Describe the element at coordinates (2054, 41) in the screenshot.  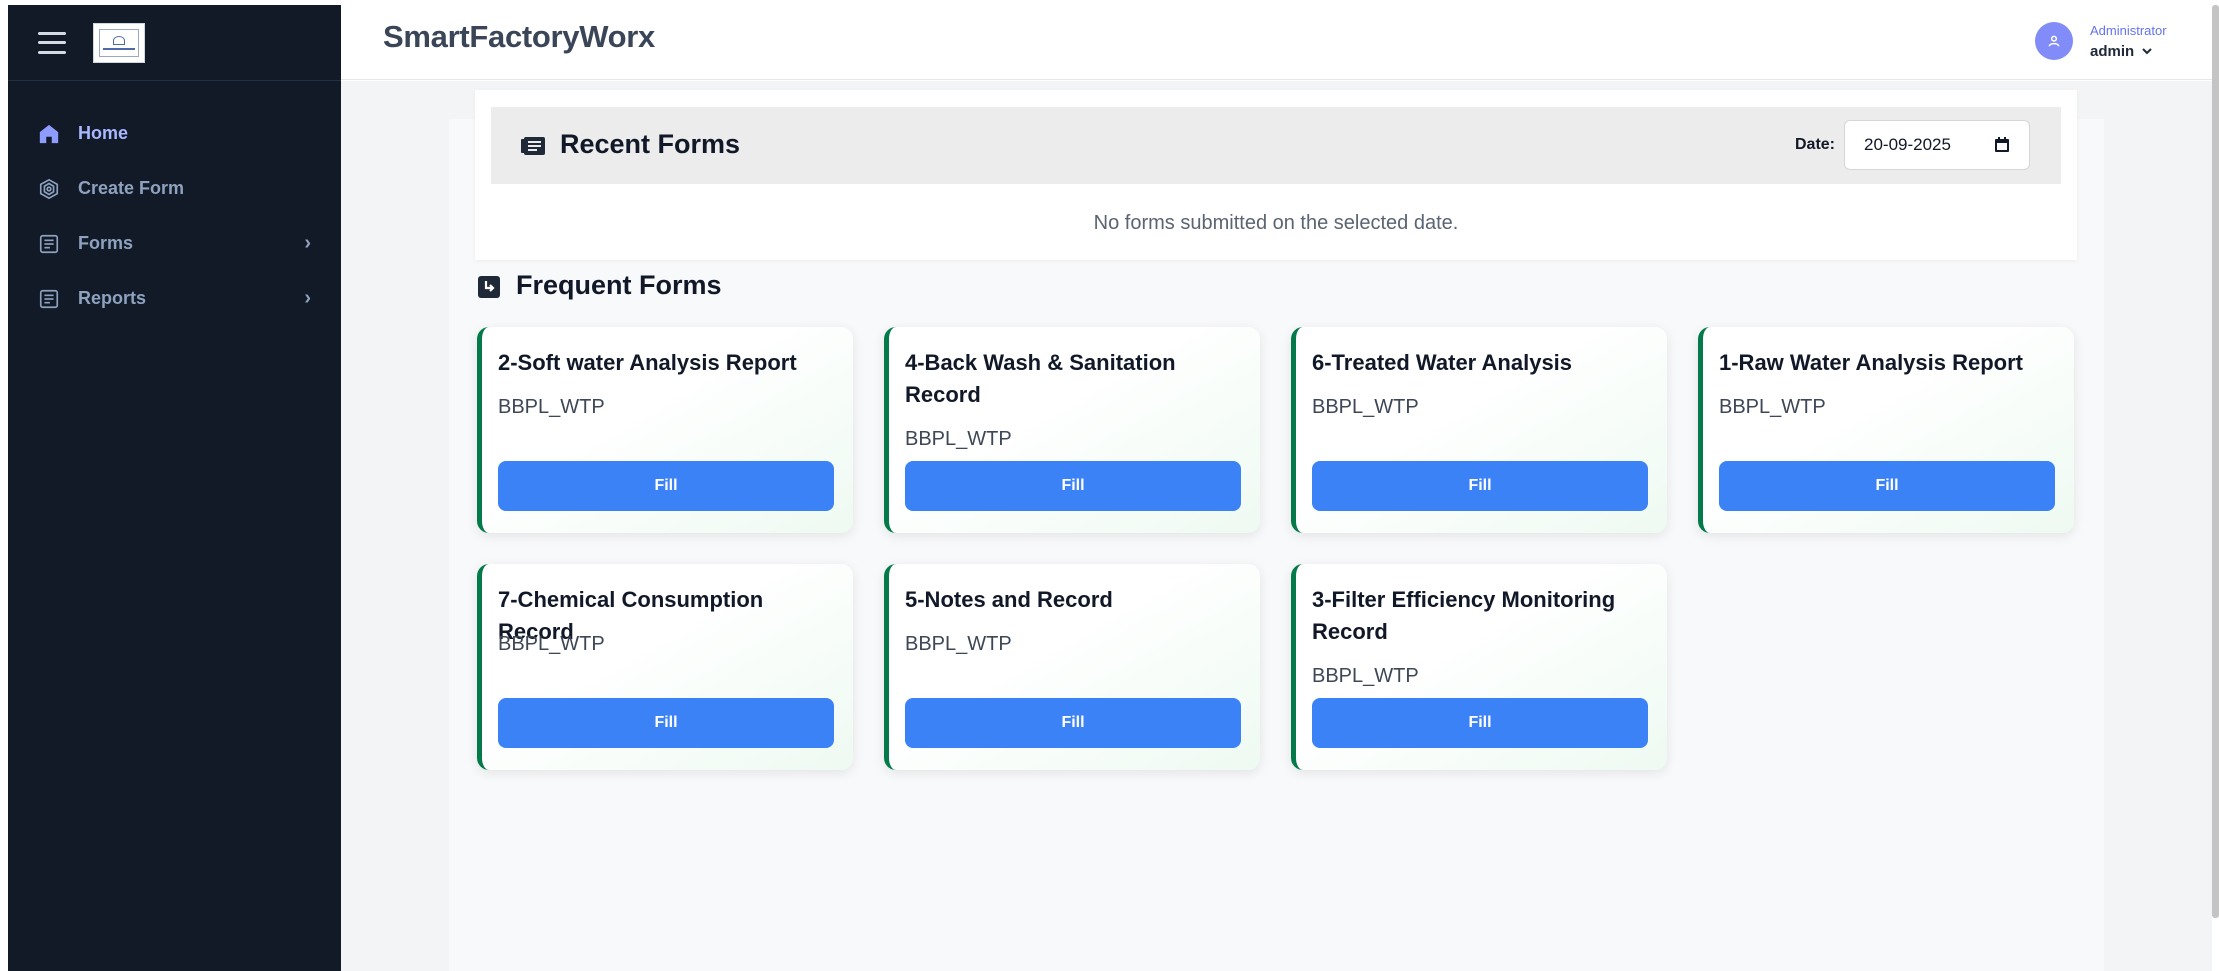
I see `avatar` at that location.